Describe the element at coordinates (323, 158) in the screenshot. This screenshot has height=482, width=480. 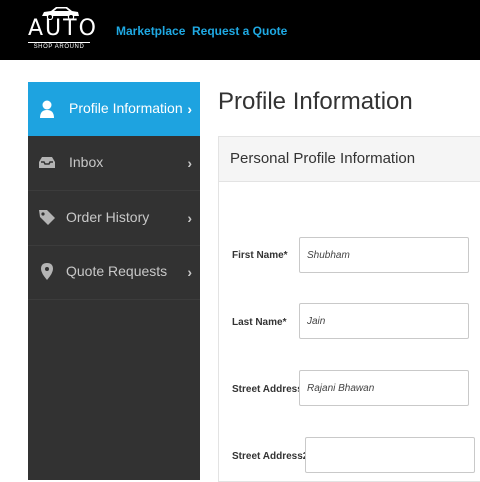
I see `panel-title: Personal Profile Information` at that location.